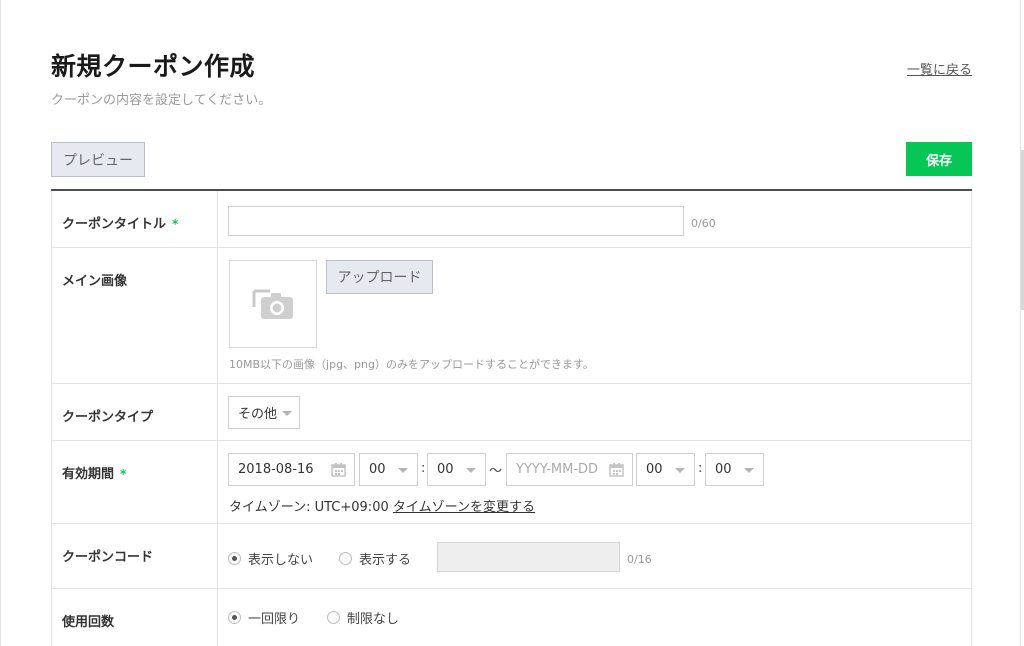  What do you see at coordinates (594, 412) in the screenshot?
I see `value-cell: その他` at bounding box center [594, 412].